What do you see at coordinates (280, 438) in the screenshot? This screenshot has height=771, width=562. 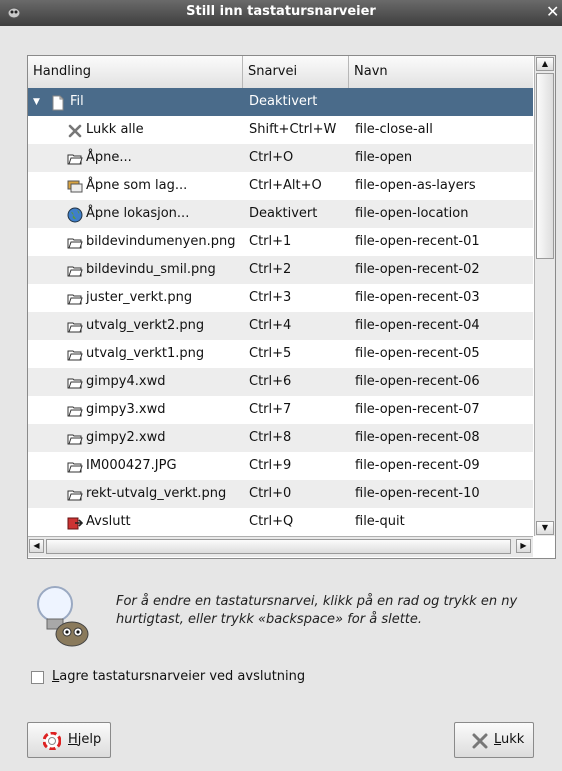 I see `table-row: gimpy2.xwd Ctrl+8 file-open-recent-08` at bounding box center [280, 438].